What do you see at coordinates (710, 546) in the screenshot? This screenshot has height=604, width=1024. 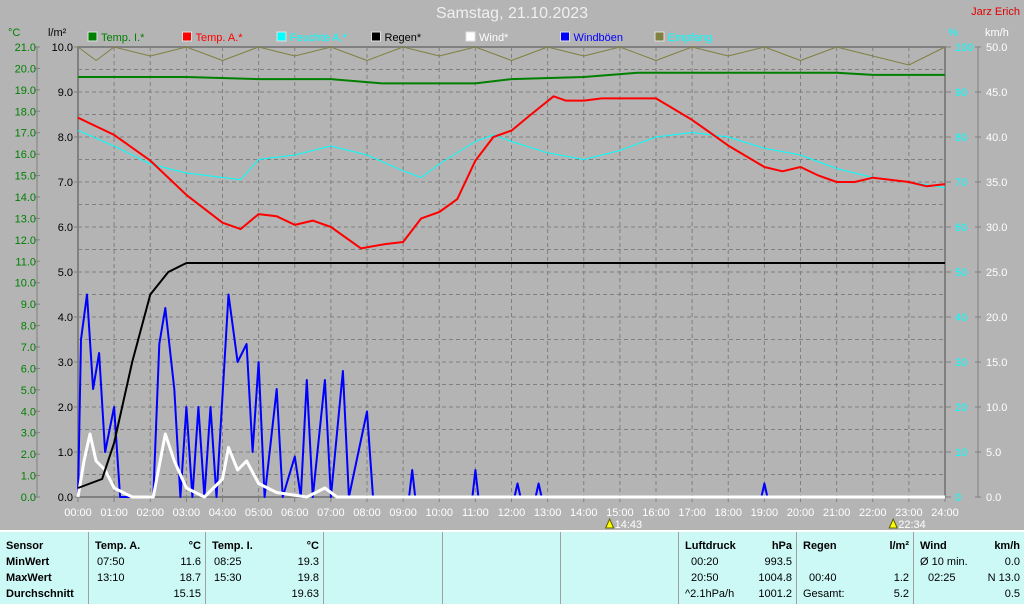 I see `pressure-header: Luftdruck` at bounding box center [710, 546].